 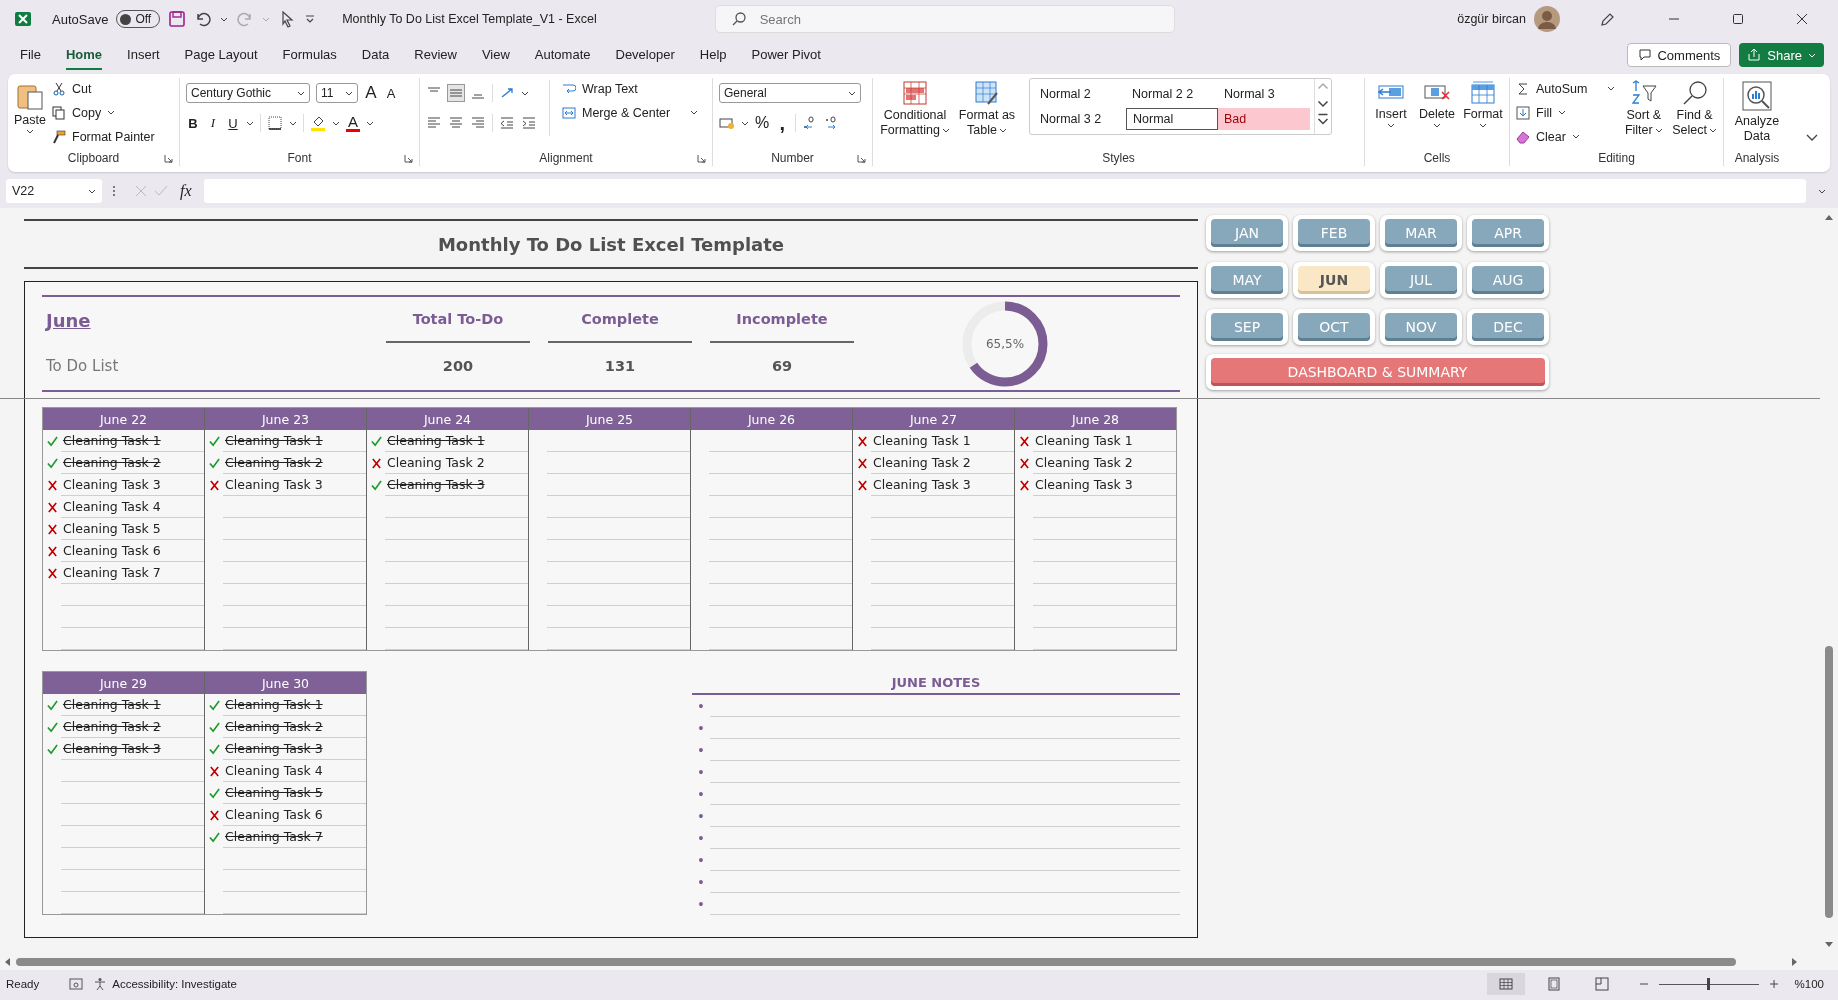 I want to click on merge-center-button: Merge & Center, so click(x=630, y=112).